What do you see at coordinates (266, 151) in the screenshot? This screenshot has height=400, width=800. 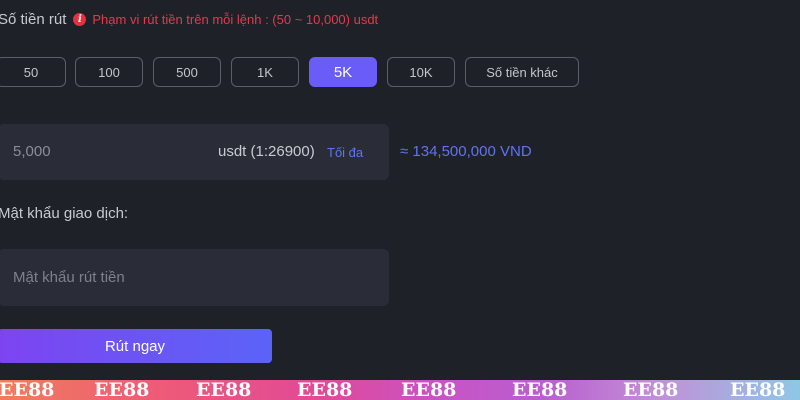 I see `currency-rate: usdt (1:26900)` at bounding box center [266, 151].